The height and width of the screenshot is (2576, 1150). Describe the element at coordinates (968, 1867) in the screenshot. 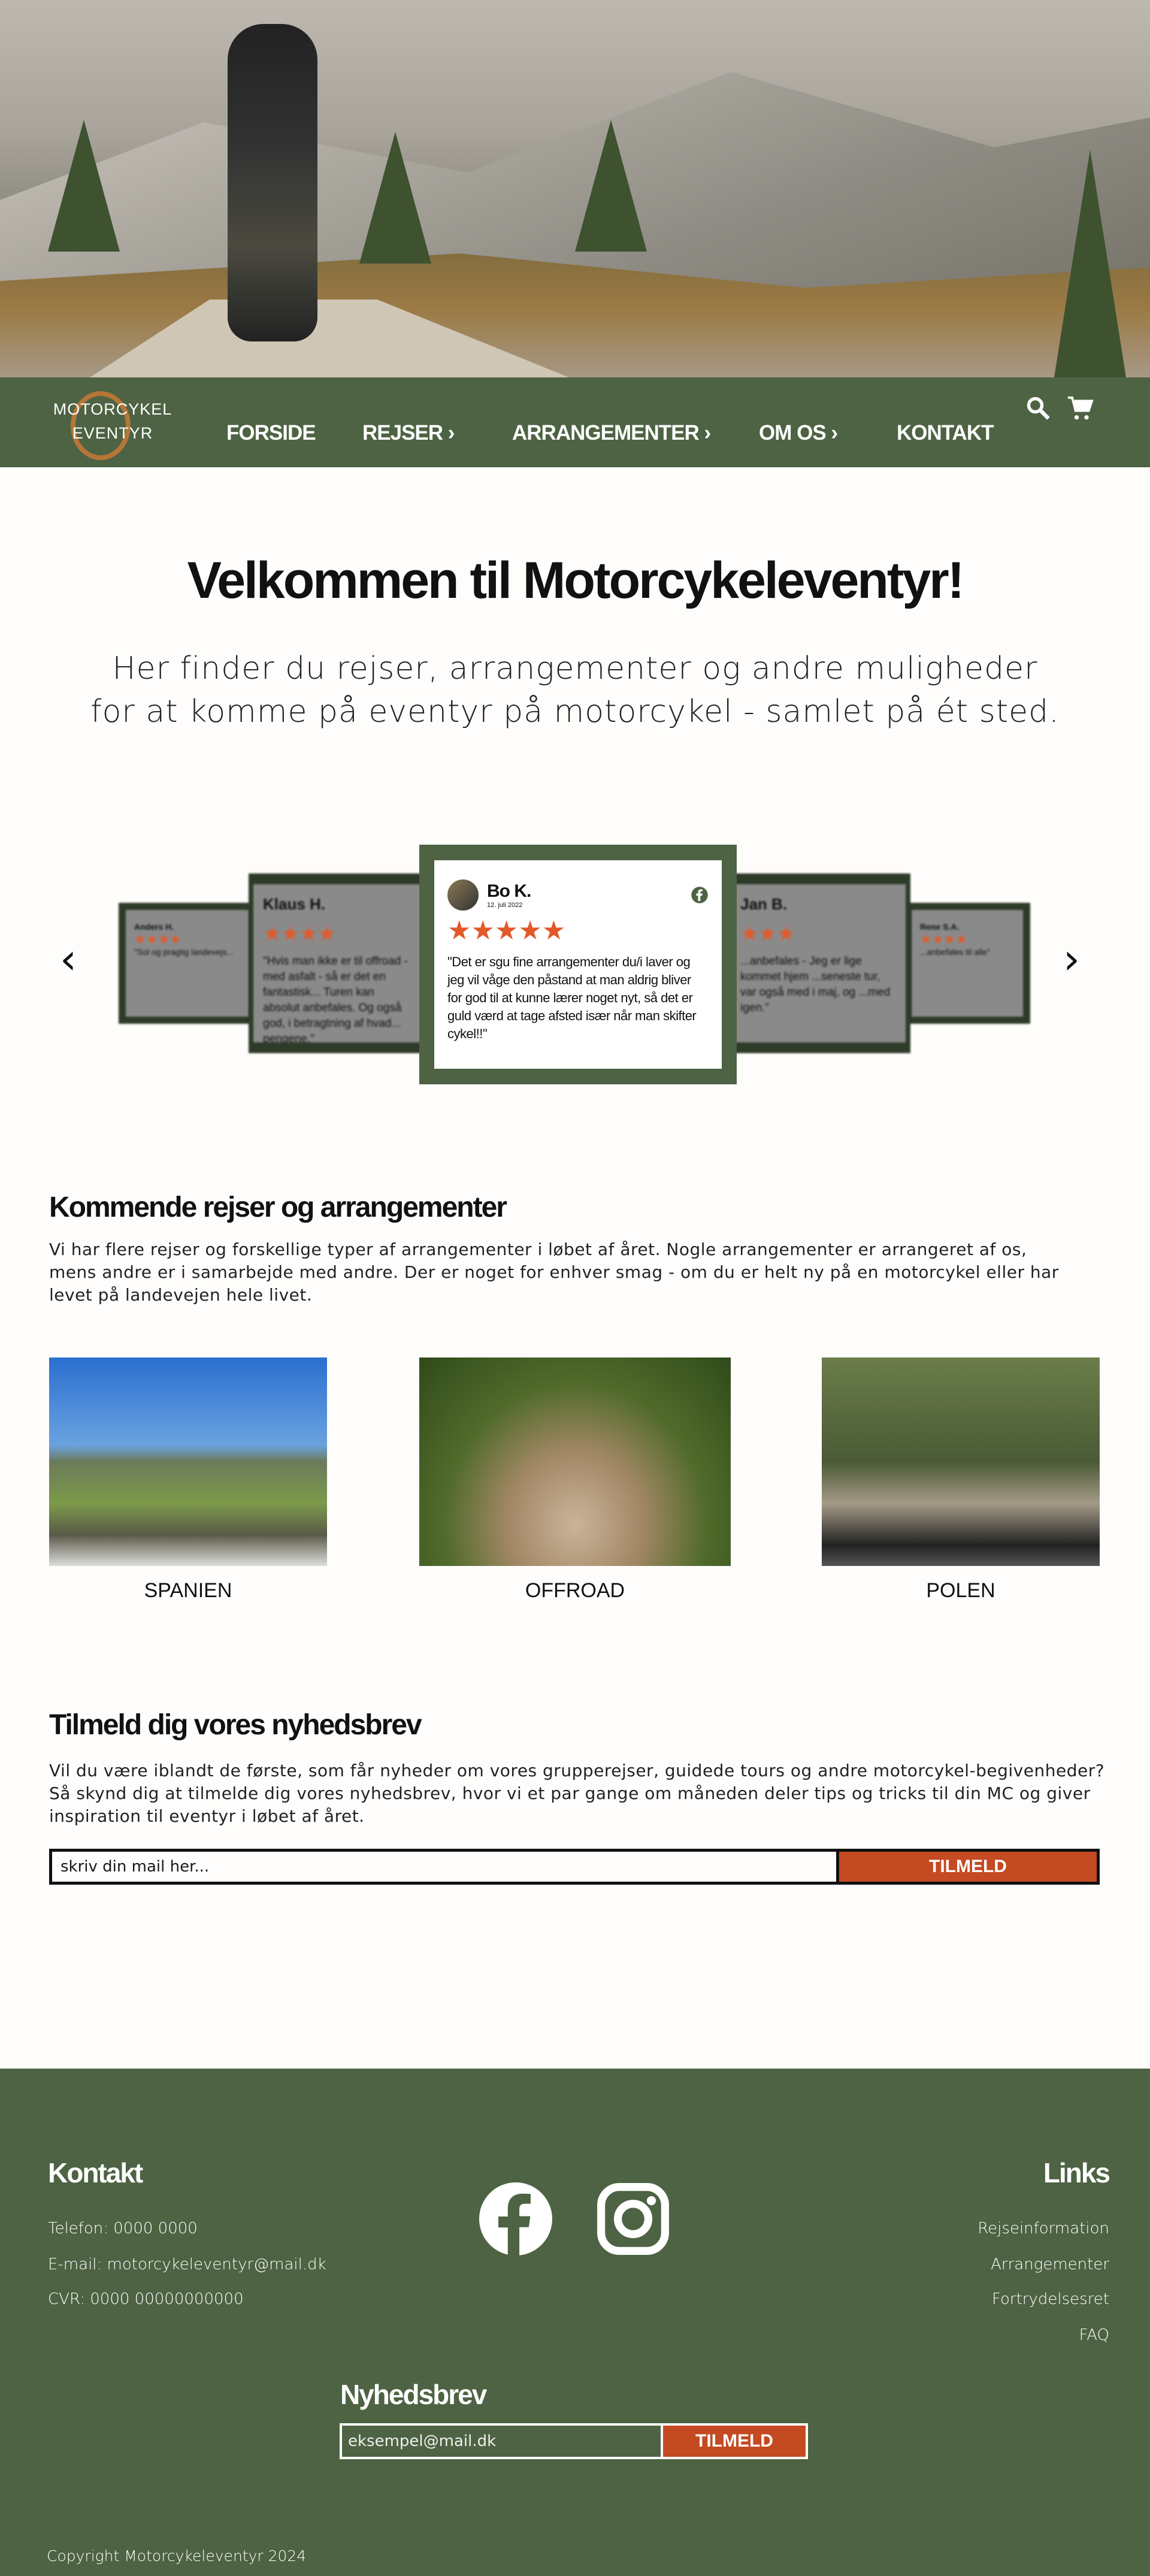

I see `newsletter-submit-button: TILMELD` at that location.